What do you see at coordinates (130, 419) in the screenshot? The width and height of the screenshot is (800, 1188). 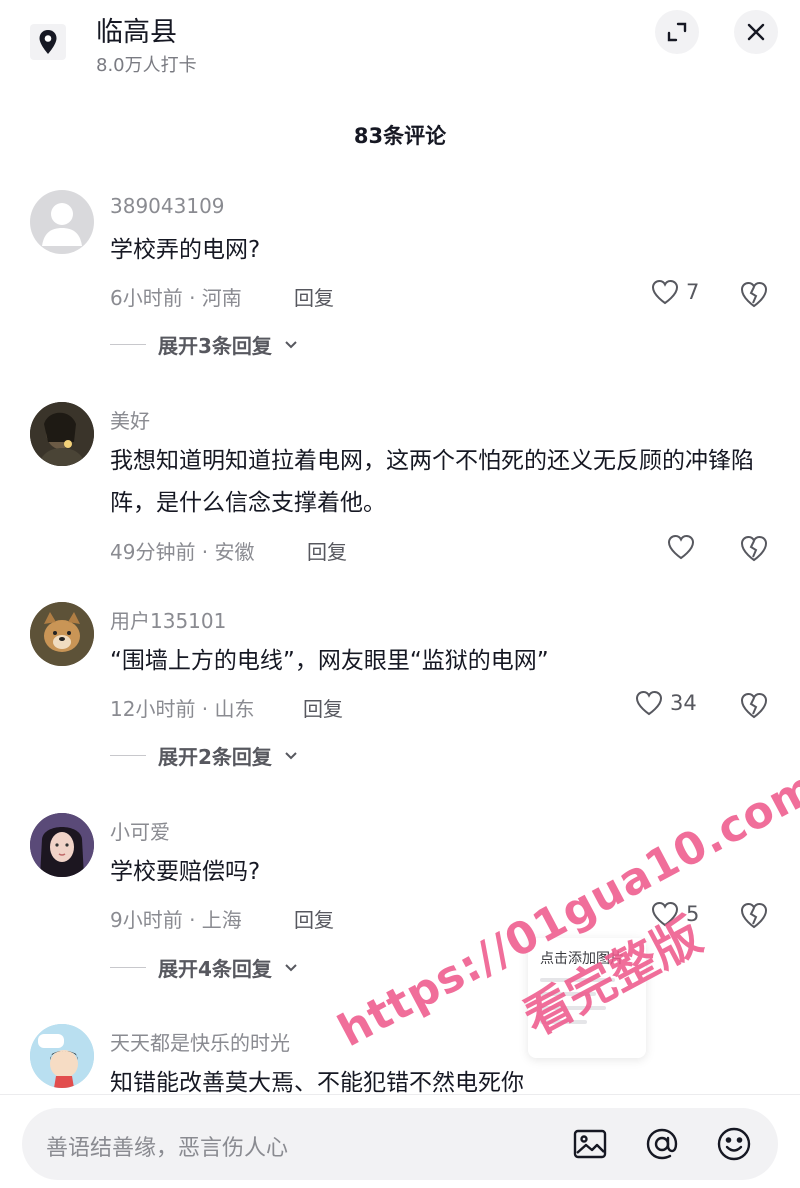 I see `comment-username: 美好` at bounding box center [130, 419].